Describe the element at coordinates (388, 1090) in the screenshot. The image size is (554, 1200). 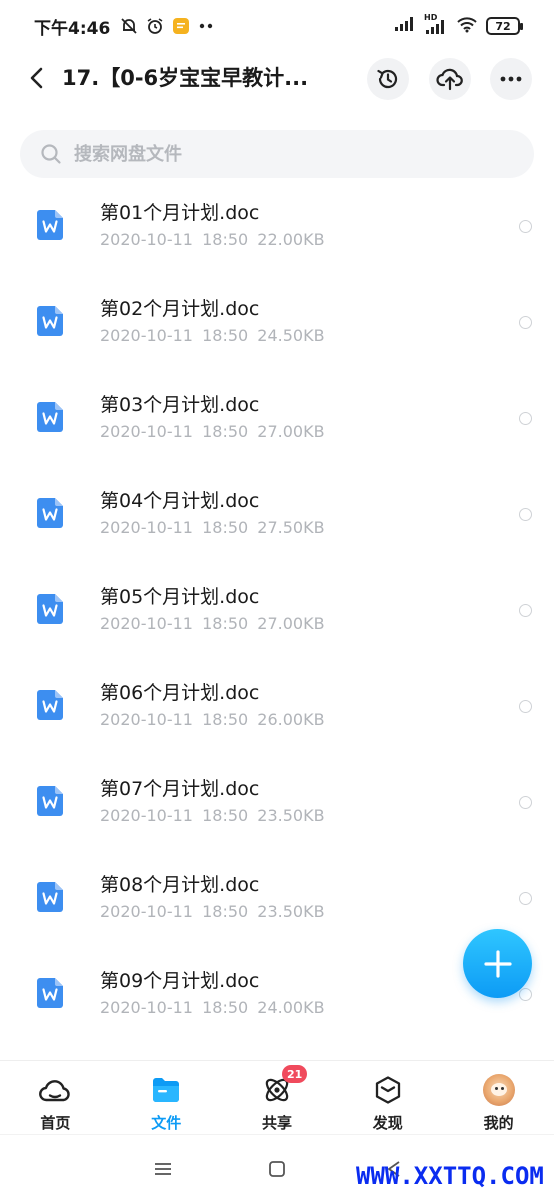
I see `cube-discover-icon` at that location.